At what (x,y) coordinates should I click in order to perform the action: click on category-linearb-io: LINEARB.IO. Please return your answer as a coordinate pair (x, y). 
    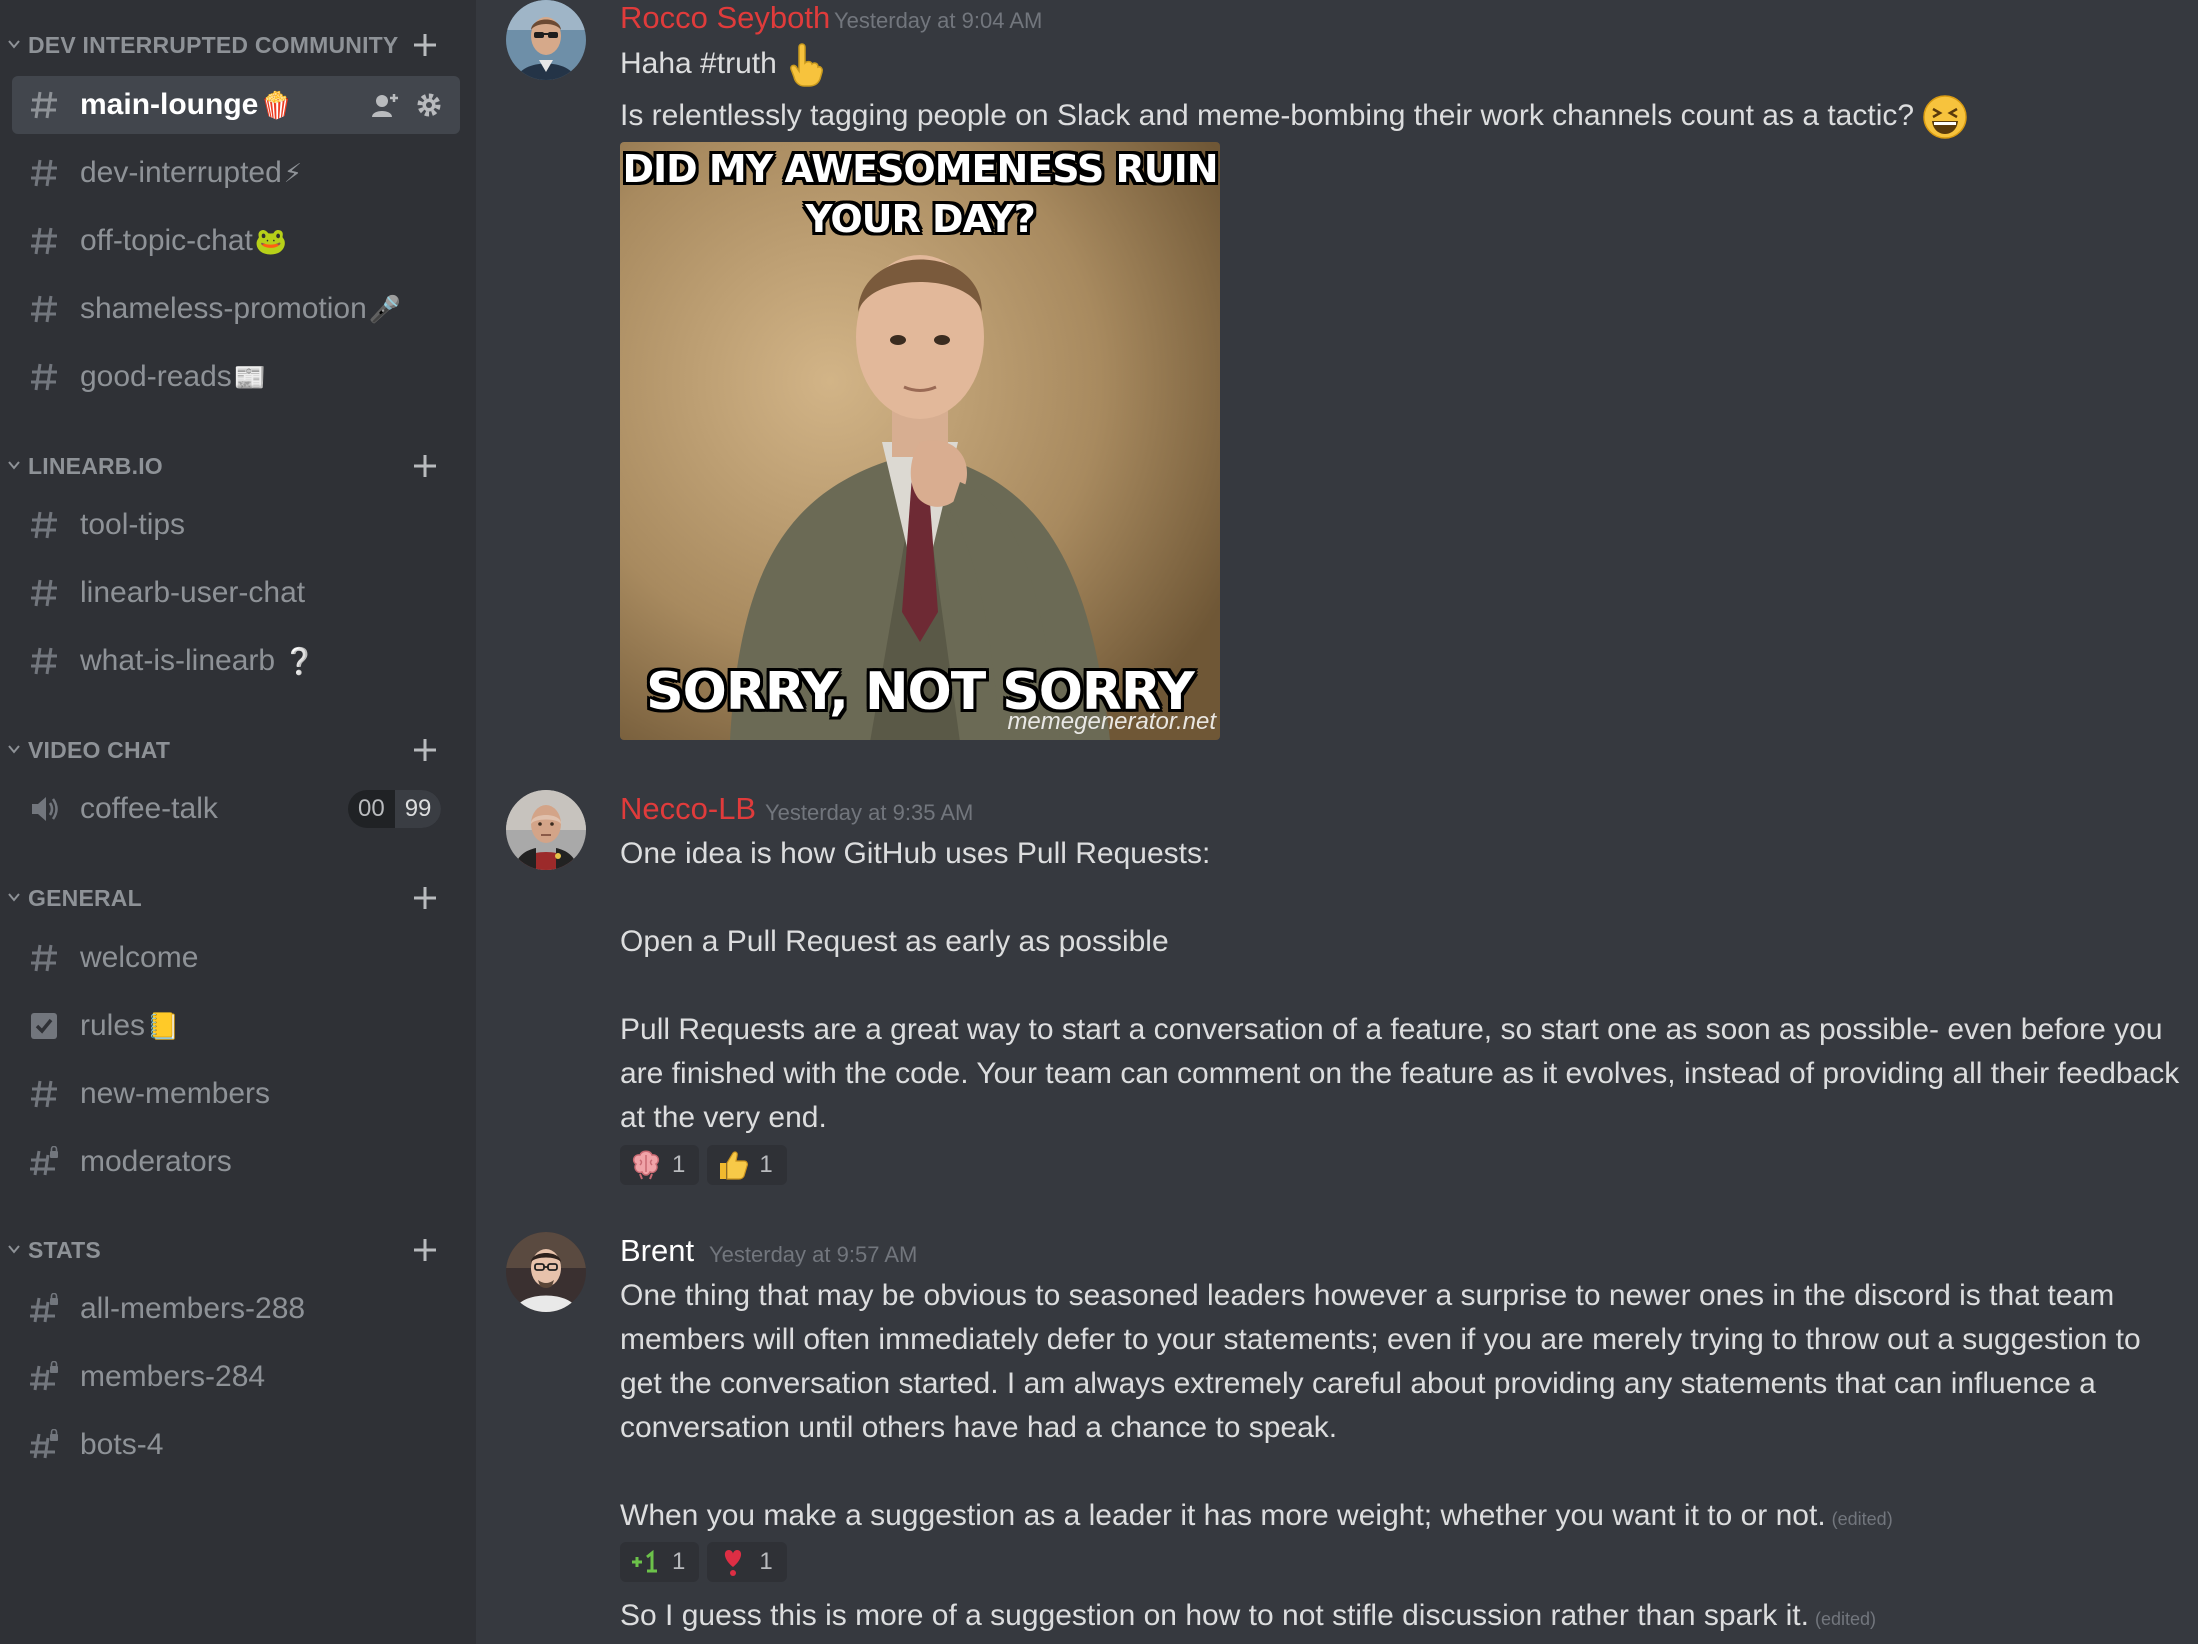
    Looking at the image, I should click on (238, 469).